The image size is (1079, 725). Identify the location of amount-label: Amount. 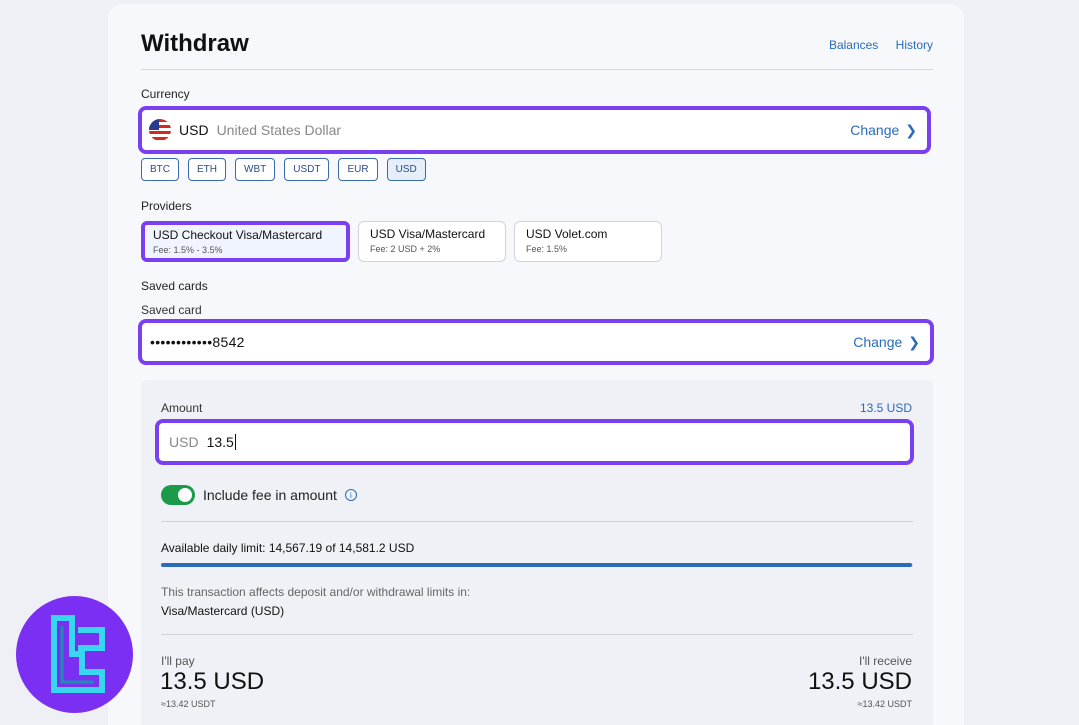
(182, 408).